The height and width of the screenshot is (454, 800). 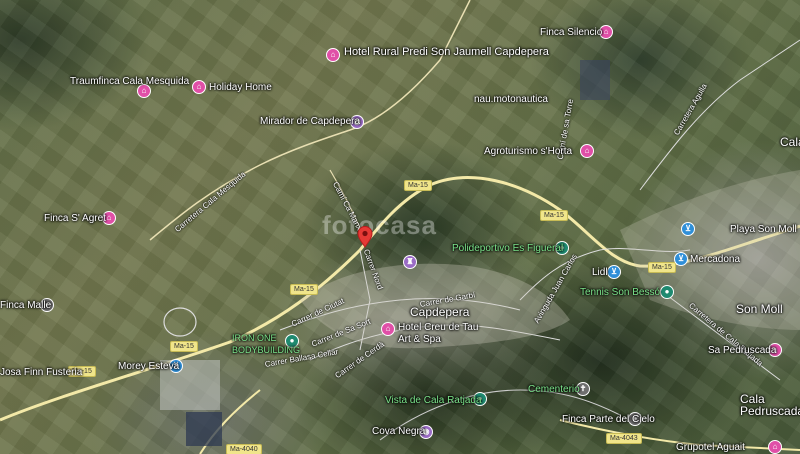 What do you see at coordinates (75, 219) in the screenshot?
I see `poi-label-finca-agret: Finca S' Agret` at bounding box center [75, 219].